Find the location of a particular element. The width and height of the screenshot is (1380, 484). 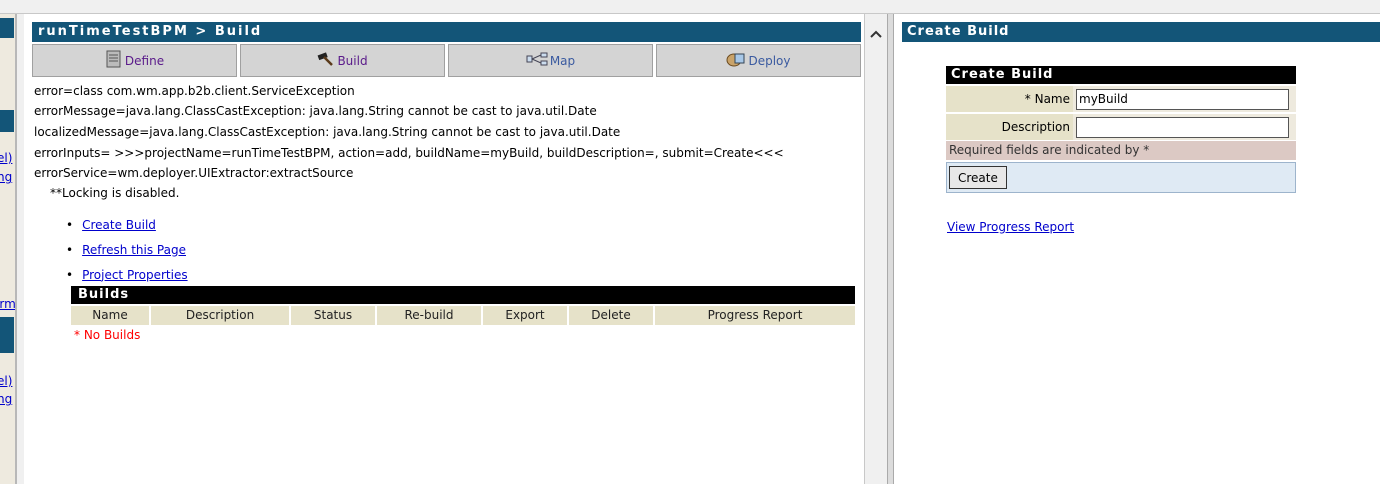

name-row: * Name is located at coordinates (1121, 99).